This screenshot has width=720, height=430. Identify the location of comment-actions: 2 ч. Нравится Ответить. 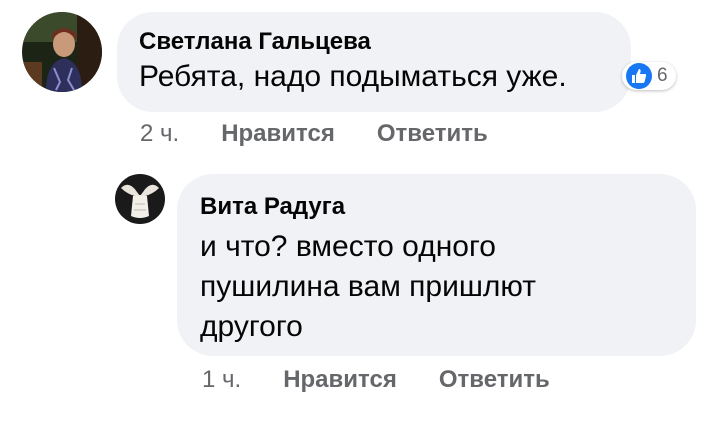
(314, 134).